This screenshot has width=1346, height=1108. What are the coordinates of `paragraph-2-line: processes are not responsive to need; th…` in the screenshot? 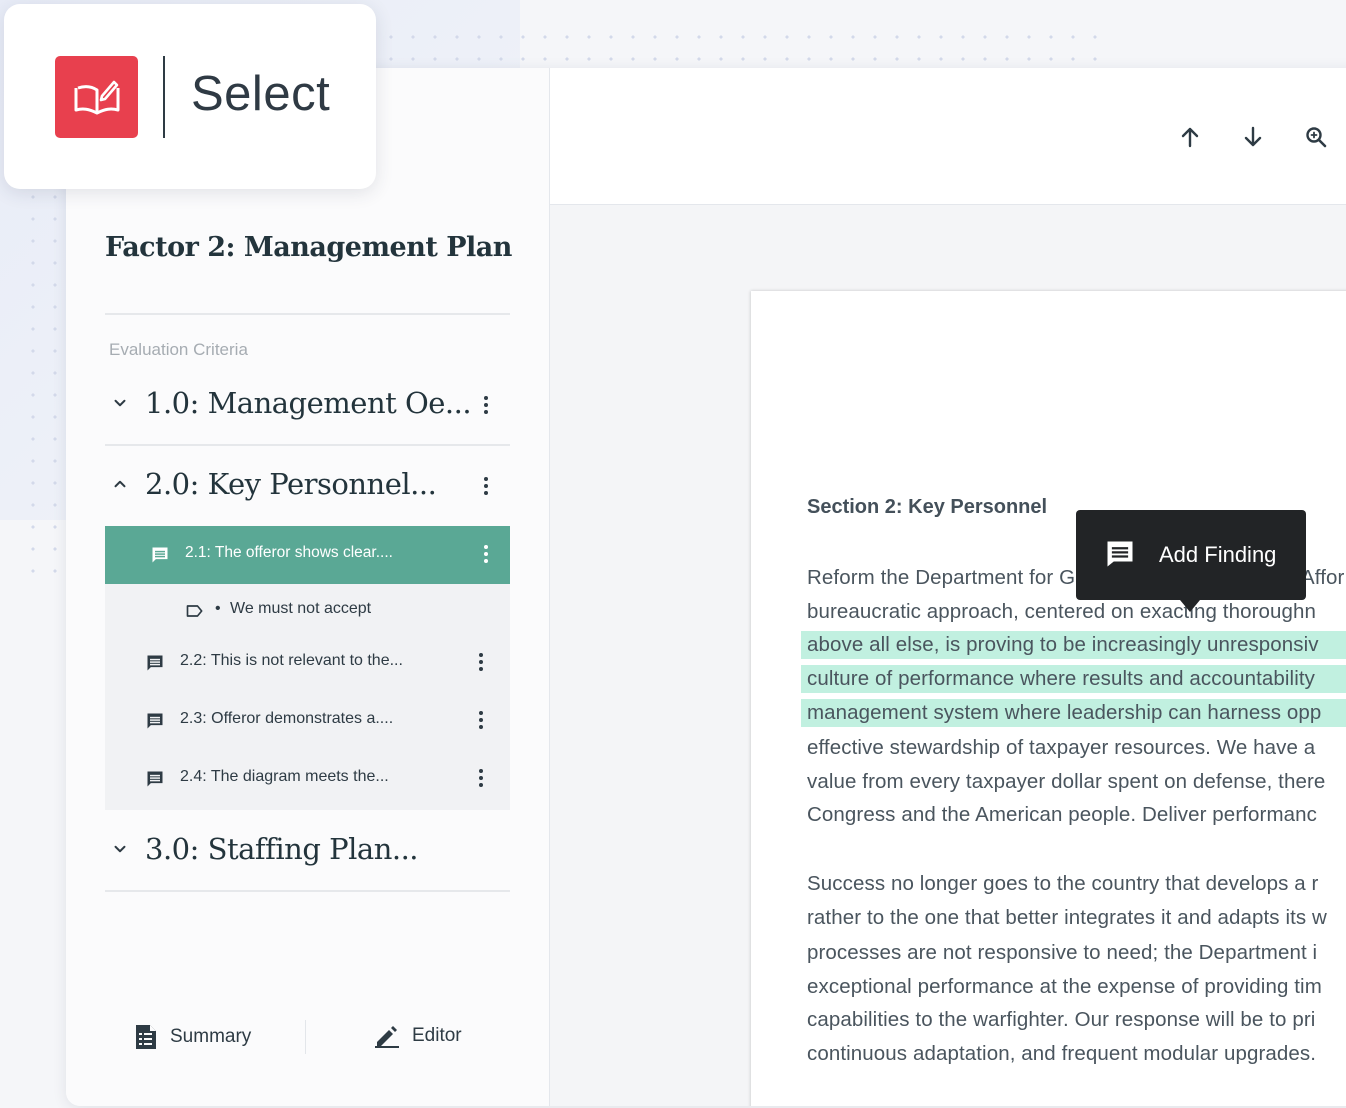 It's located at (1062, 953).